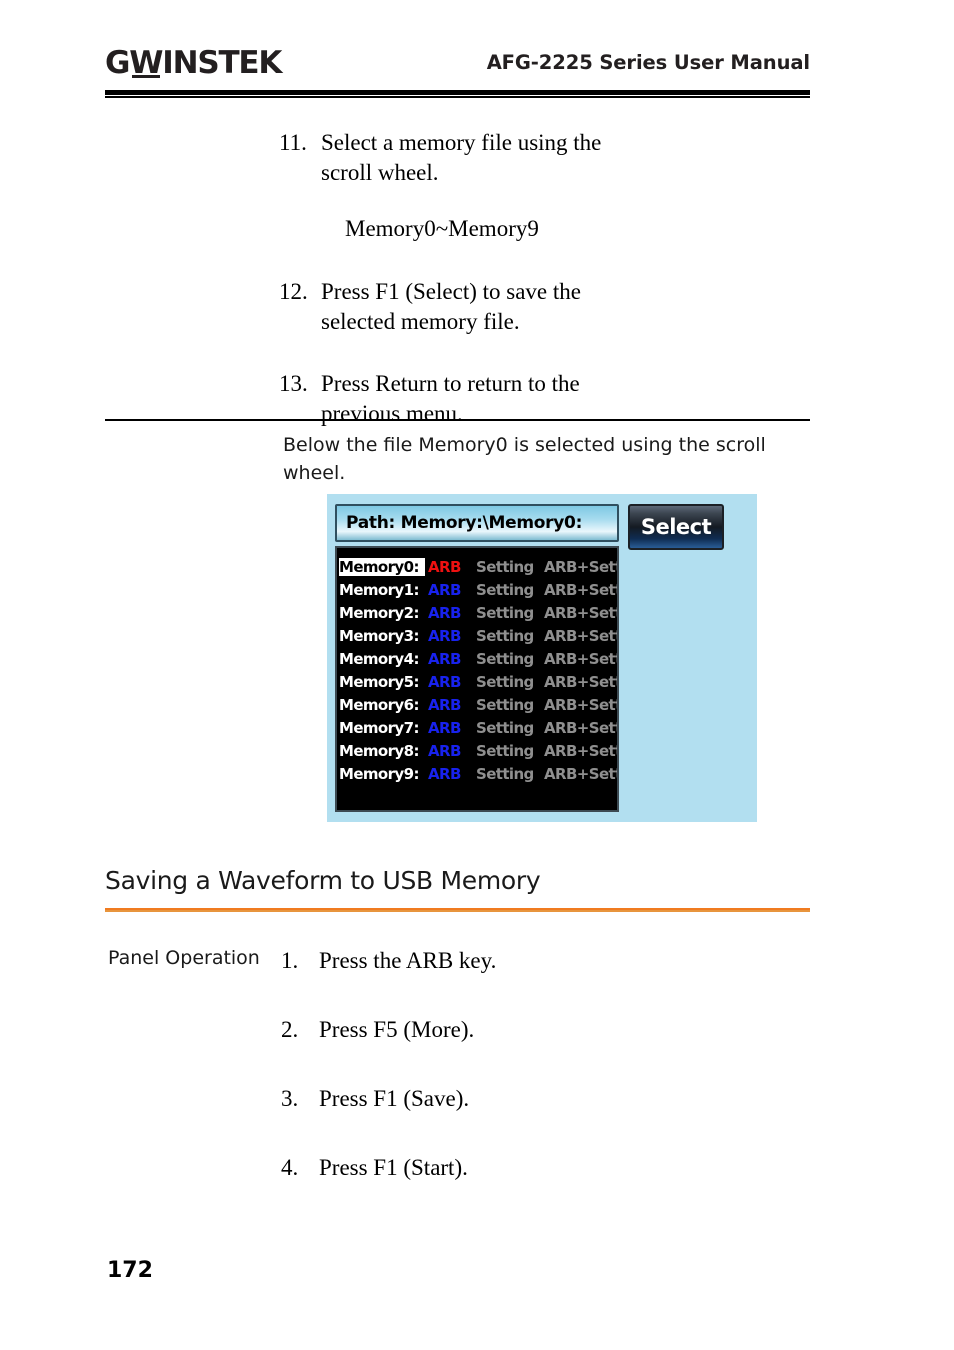 Image resolution: width=954 pixels, height=1350 pixels. Describe the element at coordinates (457, 1049) in the screenshot. I see `op-row: 2. Press F5 (More). MoreF5` at that location.